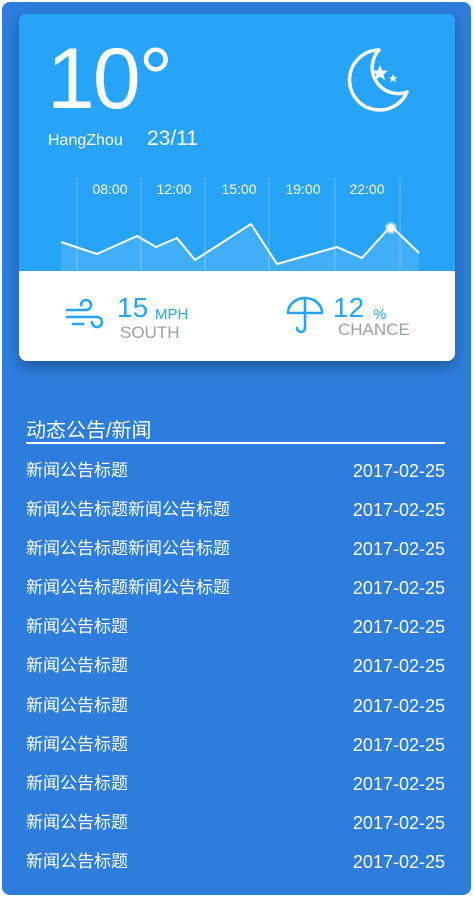 Image resolution: width=474 pixels, height=898 pixels. Describe the element at coordinates (237, 316) in the screenshot. I see `weather-details: 15 MPH SOUTH 12 % CHANCE` at that location.